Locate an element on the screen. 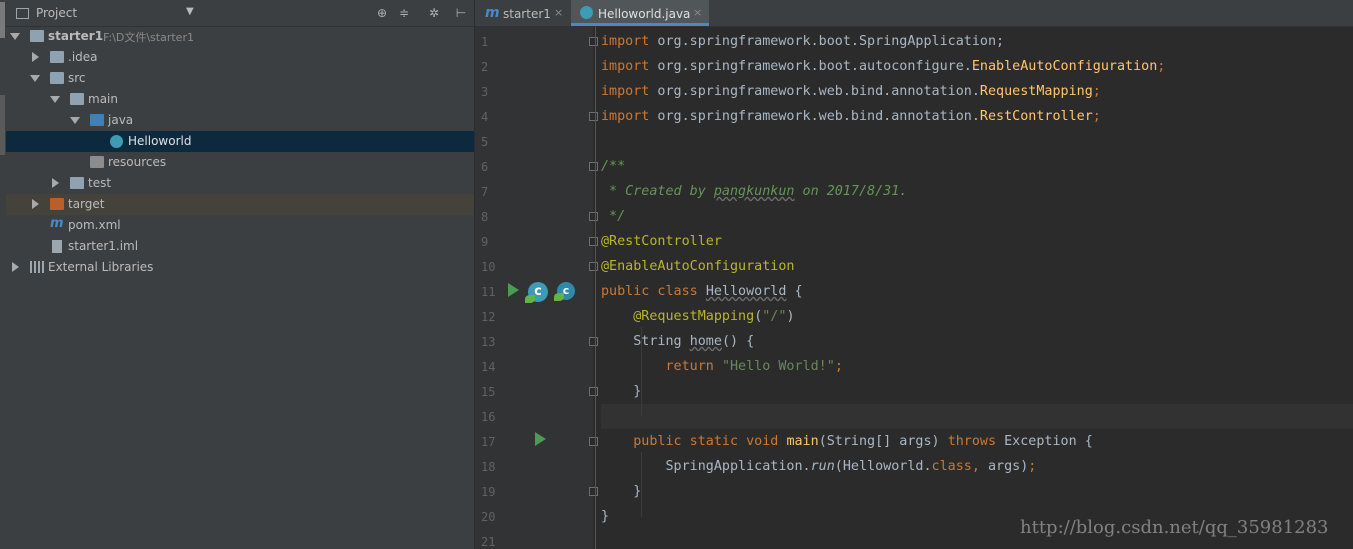 This screenshot has height=549, width=1353. code-token: org.springframework.boot.autoconfigure. is located at coordinates (810, 66).